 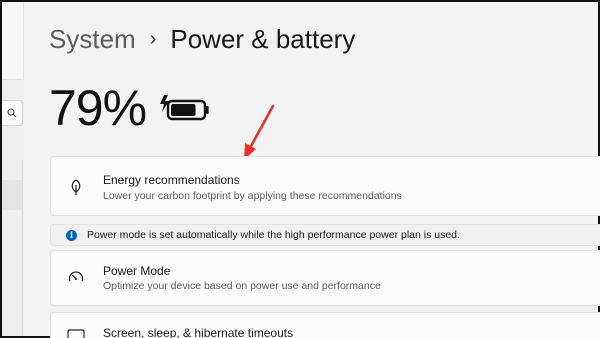 I want to click on battery-charging-icon, so click(x=184, y=108).